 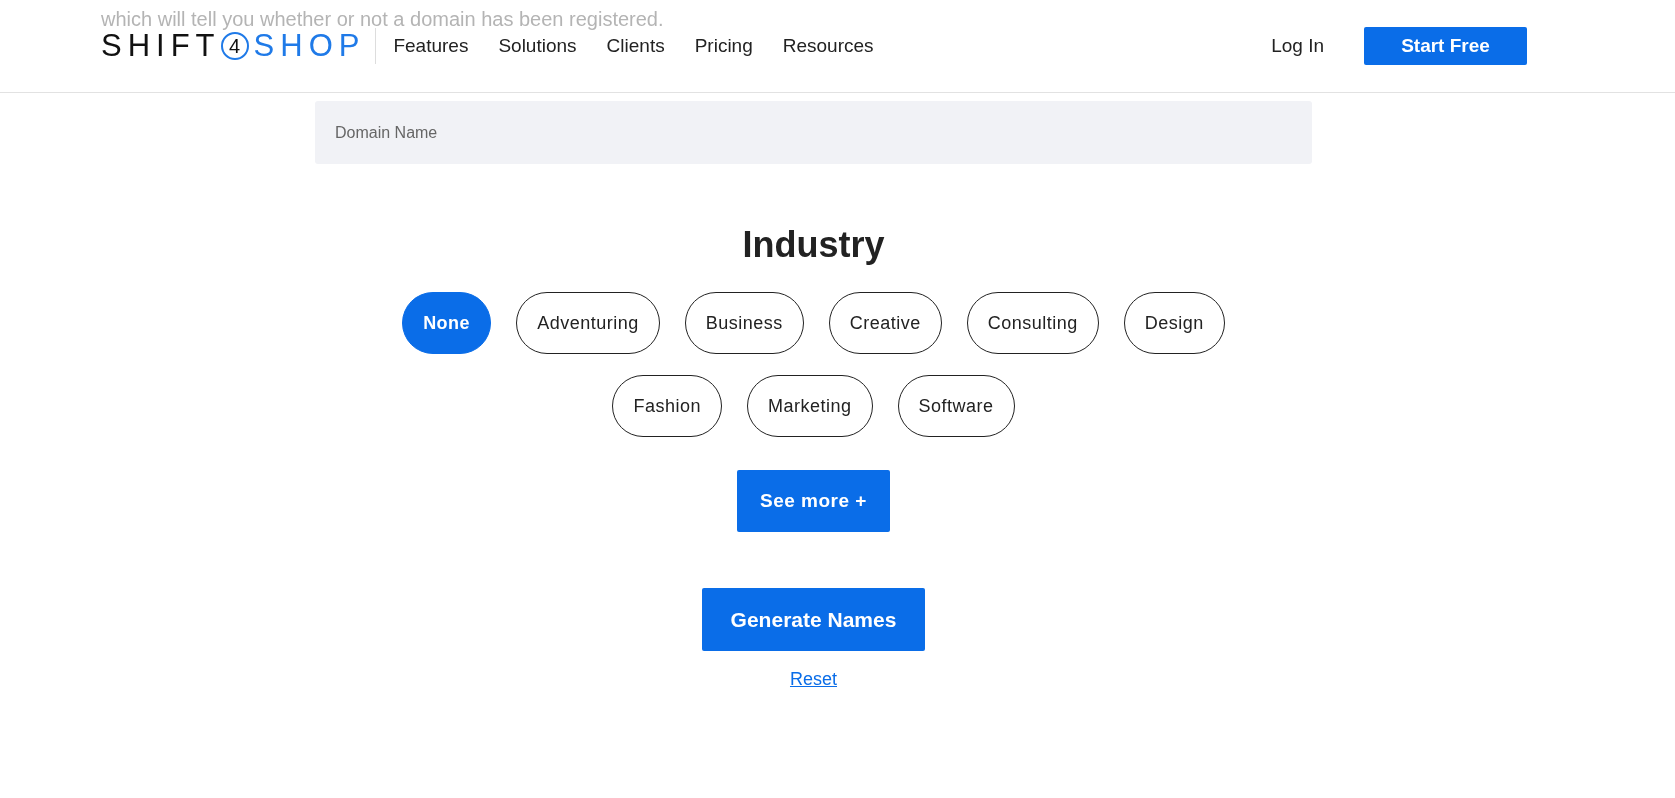 What do you see at coordinates (1297, 46) in the screenshot?
I see `login-link: Log In` at bounding box center [1297, 46].